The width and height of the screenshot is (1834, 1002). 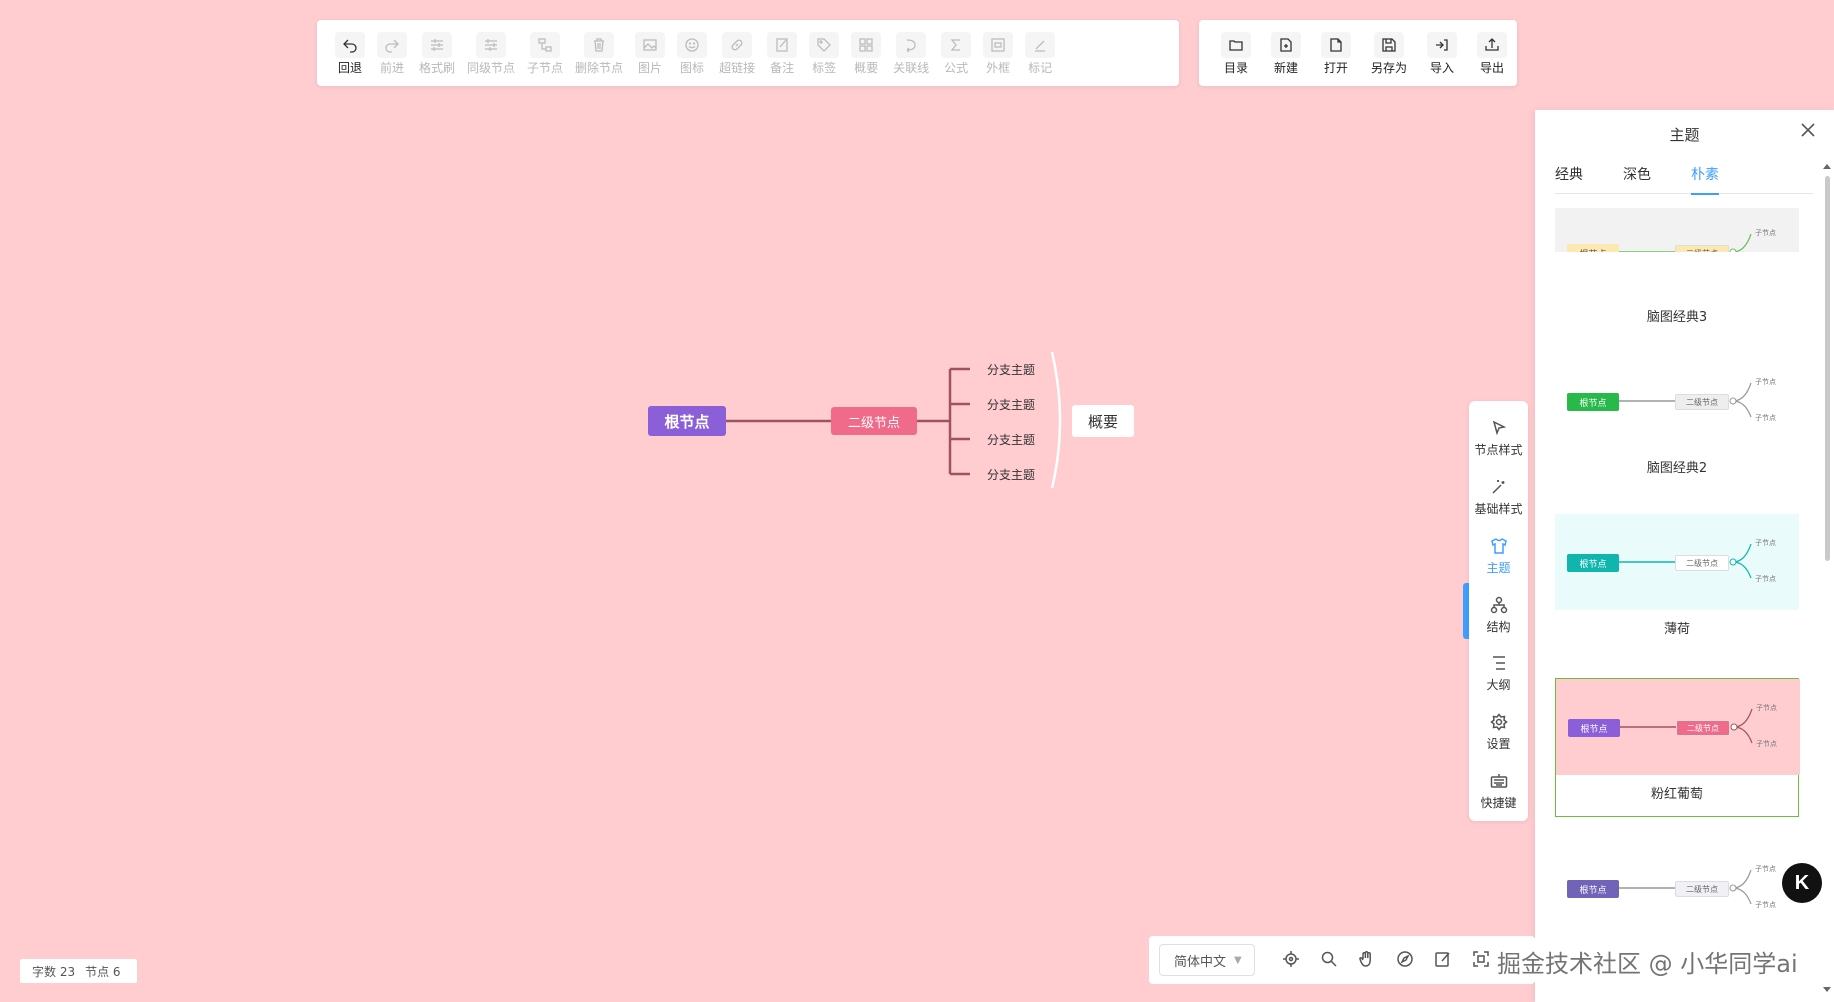 I want to click on structure-icon, so click(x=1498, y=604).